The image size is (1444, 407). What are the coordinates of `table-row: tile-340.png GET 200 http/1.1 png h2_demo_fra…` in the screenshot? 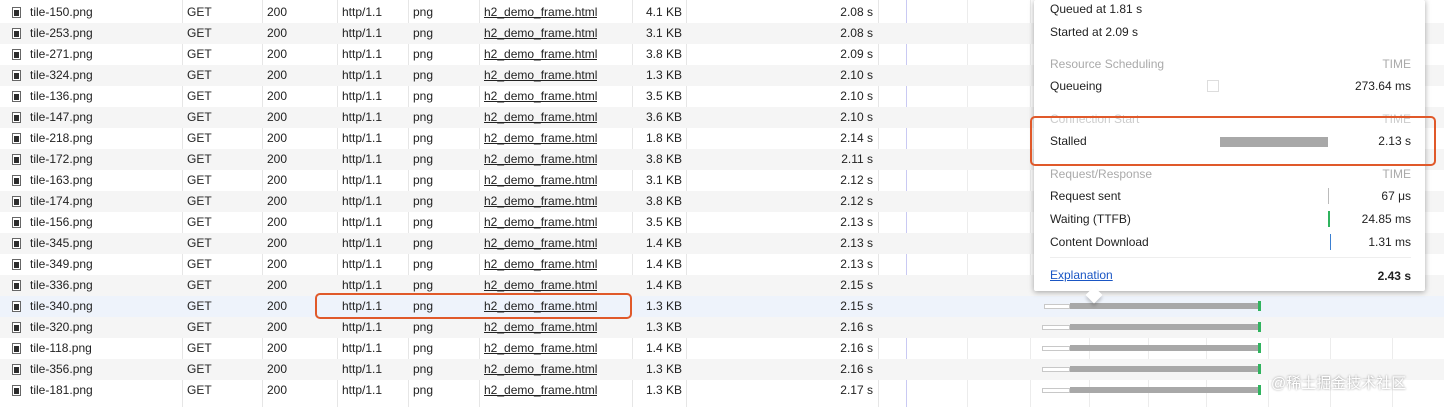 It's located at (722, 306).